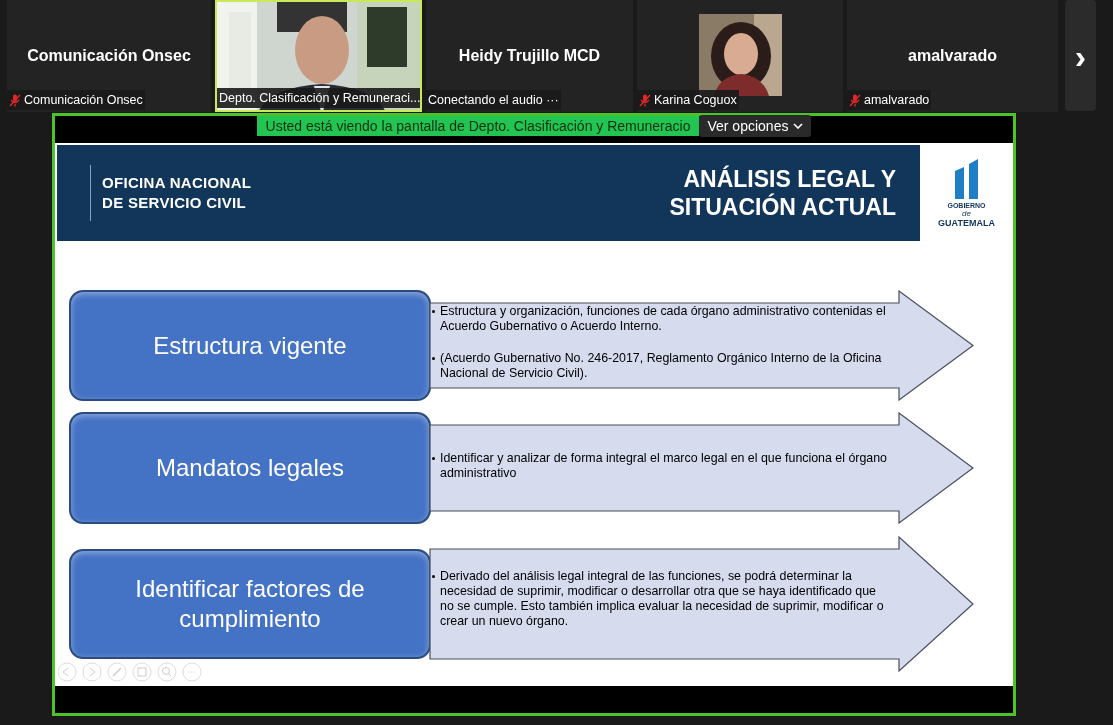  What do you see at coordinates (250, 345) in the screenshot?
I see `topic-box: Estructura vigente` at bounding box center [250, 345].